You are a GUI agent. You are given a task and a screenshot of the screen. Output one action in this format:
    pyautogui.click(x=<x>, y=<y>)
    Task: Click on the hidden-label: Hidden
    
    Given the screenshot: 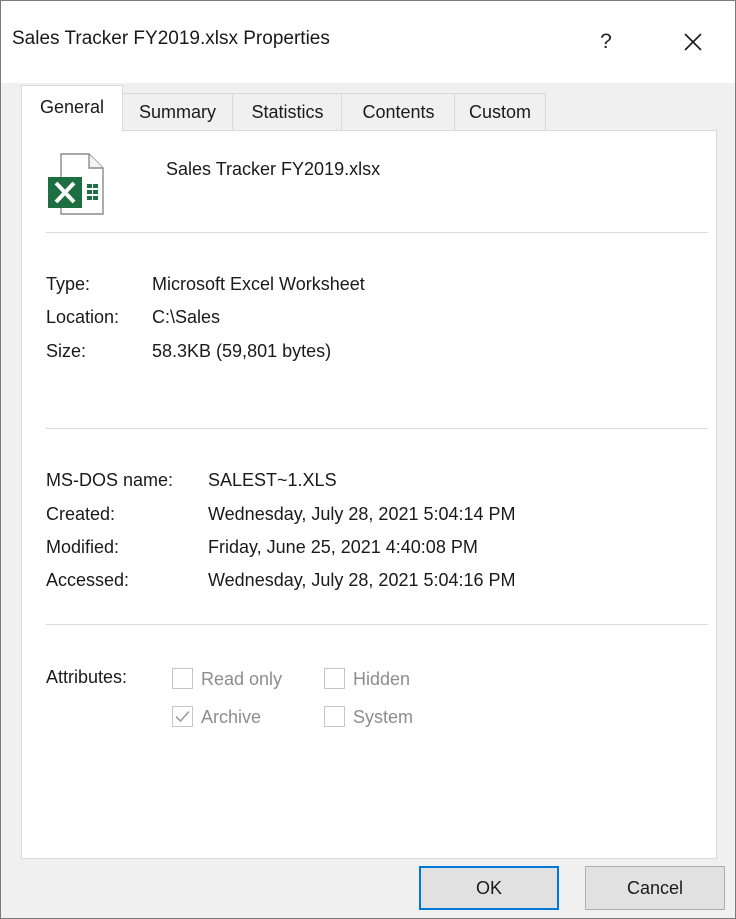 What is the action you would take?
    pyautogui.click(x=382, y=679)
    